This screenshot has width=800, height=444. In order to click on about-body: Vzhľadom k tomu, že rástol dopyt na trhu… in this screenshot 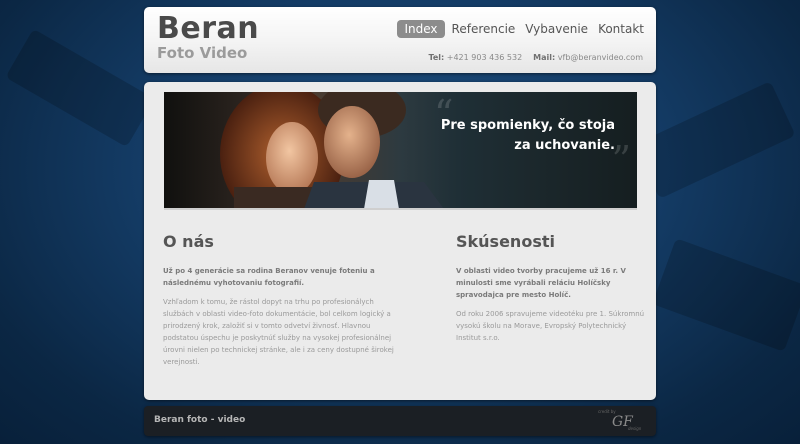, I will do `click(278, 332)`.